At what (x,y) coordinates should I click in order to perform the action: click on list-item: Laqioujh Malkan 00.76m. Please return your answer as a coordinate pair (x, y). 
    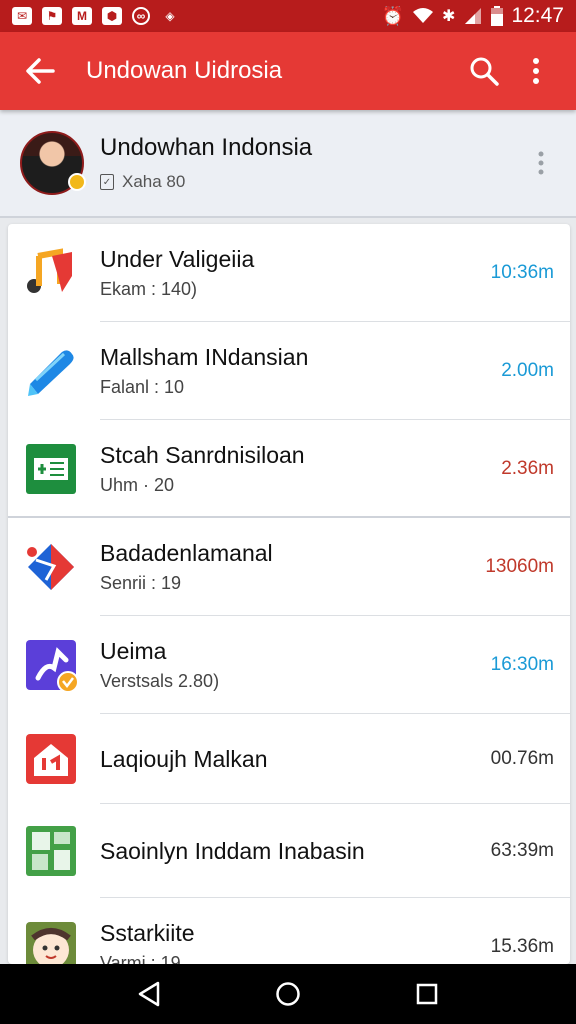
    Looking at the image, I should click on (289, 759).